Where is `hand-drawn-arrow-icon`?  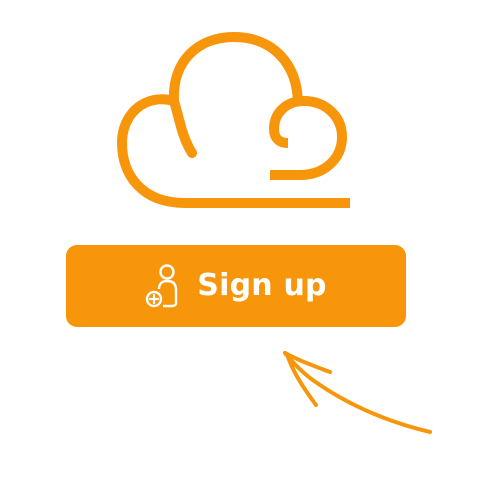
hand-drawn-arrow-icon is located at coordinates (357, 392).